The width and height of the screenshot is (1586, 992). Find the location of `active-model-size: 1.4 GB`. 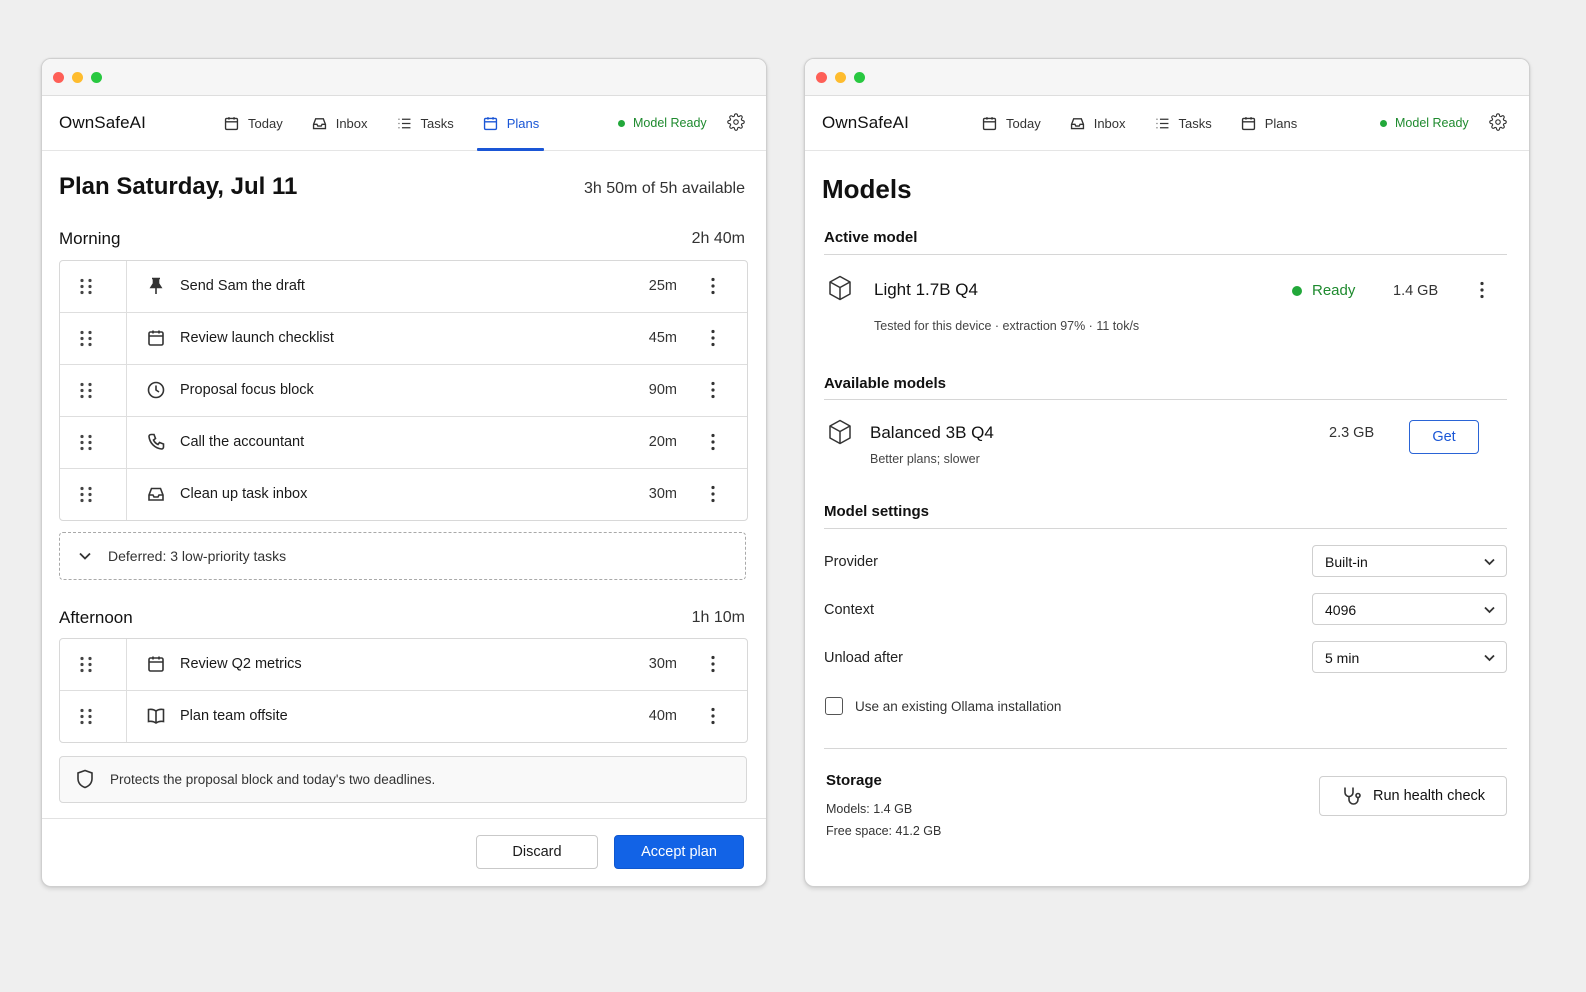

active-model-size: 1.4 GB is located at coordinates (1416, 291).